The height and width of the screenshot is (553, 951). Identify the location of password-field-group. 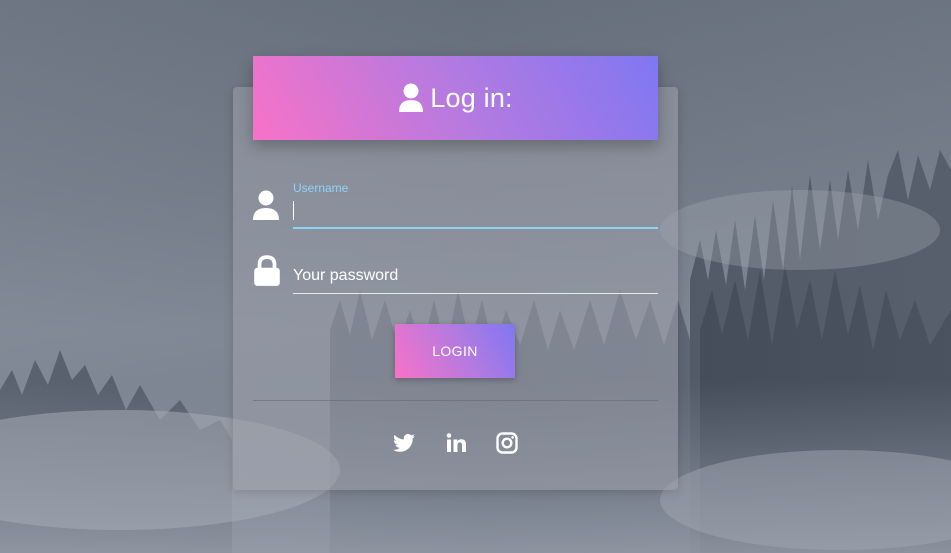
(475, 279).